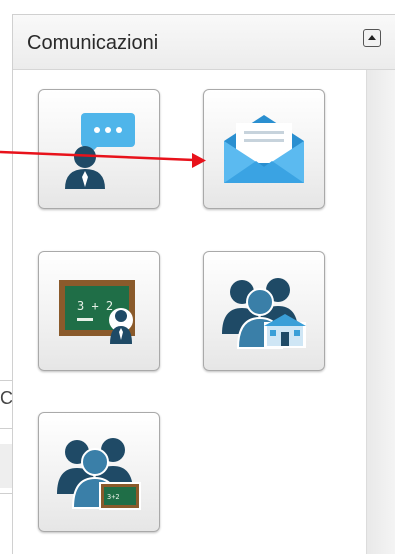 The height and width of the screenshot is (554, 395). Describe the element at coordinates (93, 43) in the screenshot. I see `panel-title: Comunicazioni` at that location.